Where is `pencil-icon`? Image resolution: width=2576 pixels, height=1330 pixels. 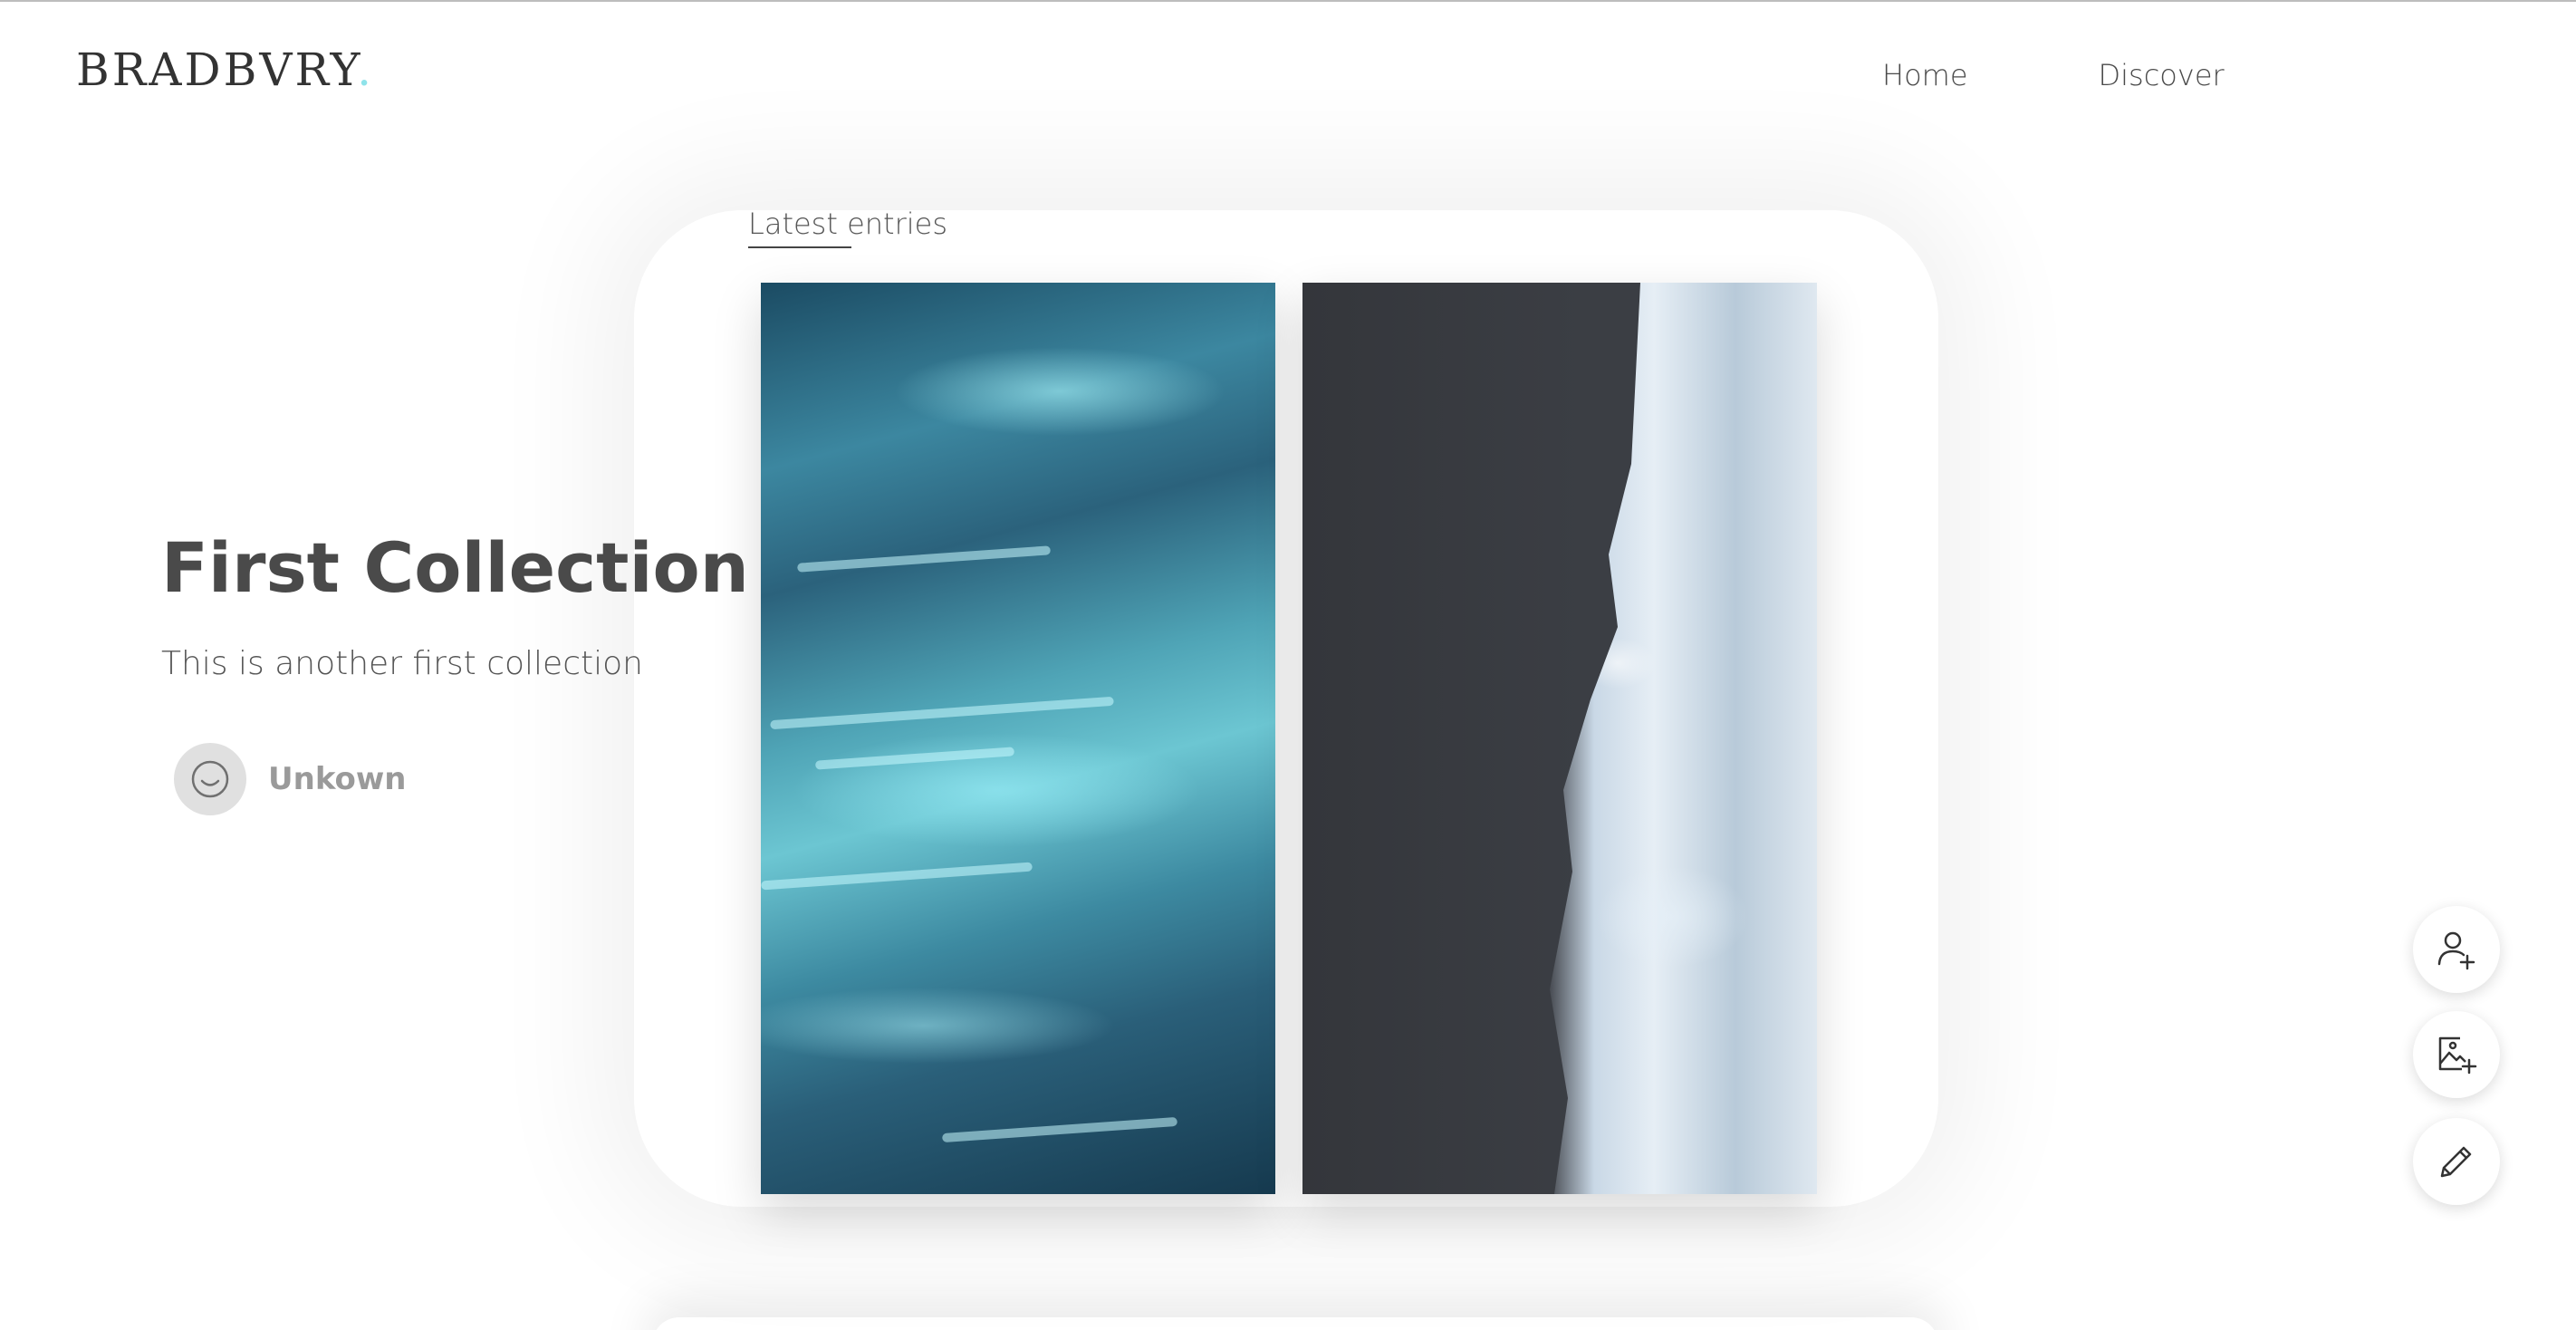
pencil-icon is located at coordinates (2456, 1162).